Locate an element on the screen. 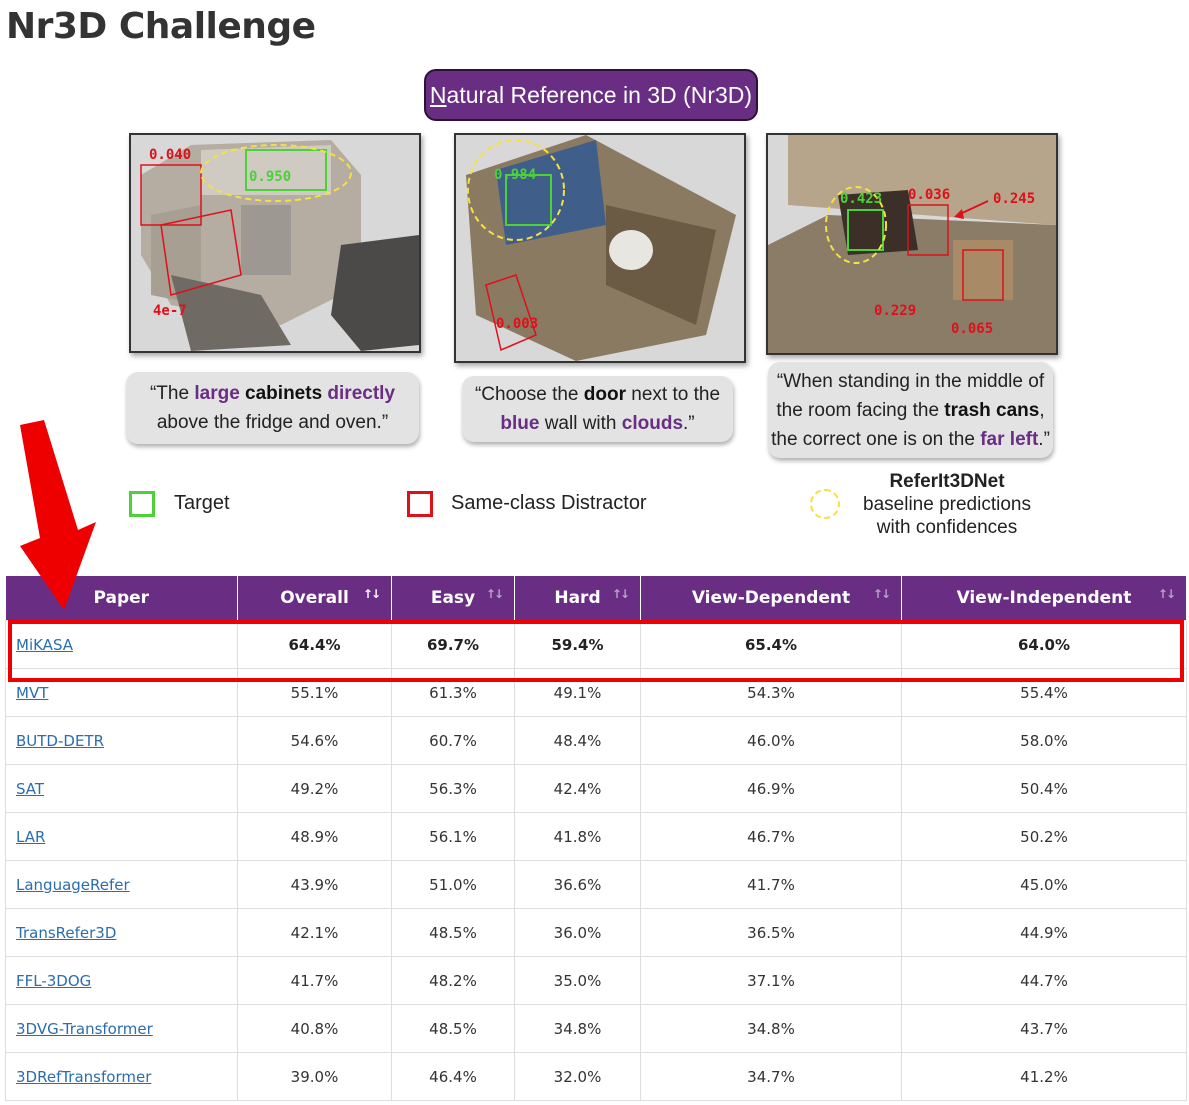  view-independent-cell: 41.2% is located at coordinates (1044, 1076).